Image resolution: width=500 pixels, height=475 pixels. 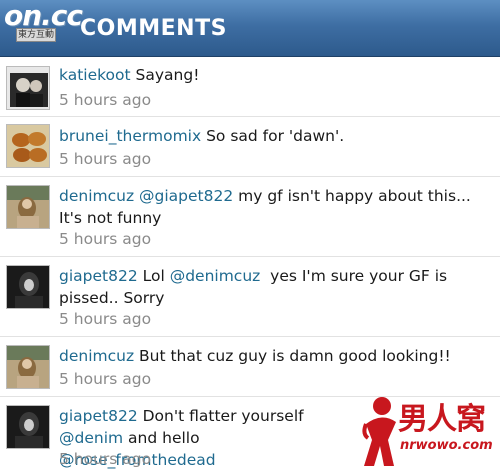 I want to click on comment-text: brunei_thermomix So sad for 'dawn'., so click(x=277, y=136).